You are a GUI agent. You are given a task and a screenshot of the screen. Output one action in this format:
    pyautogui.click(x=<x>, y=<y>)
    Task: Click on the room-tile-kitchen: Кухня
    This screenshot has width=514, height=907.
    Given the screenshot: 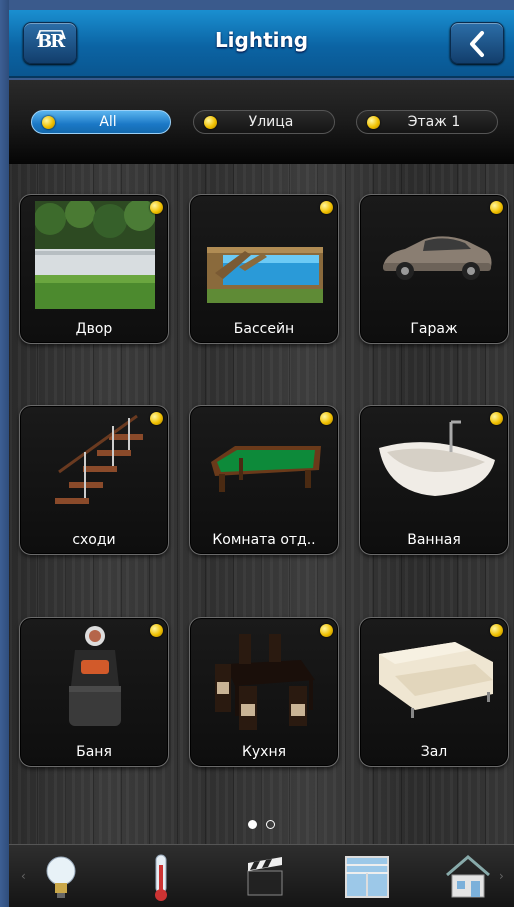 What is the action you would take?
    pyautogui.click(x=264, y=692)
    